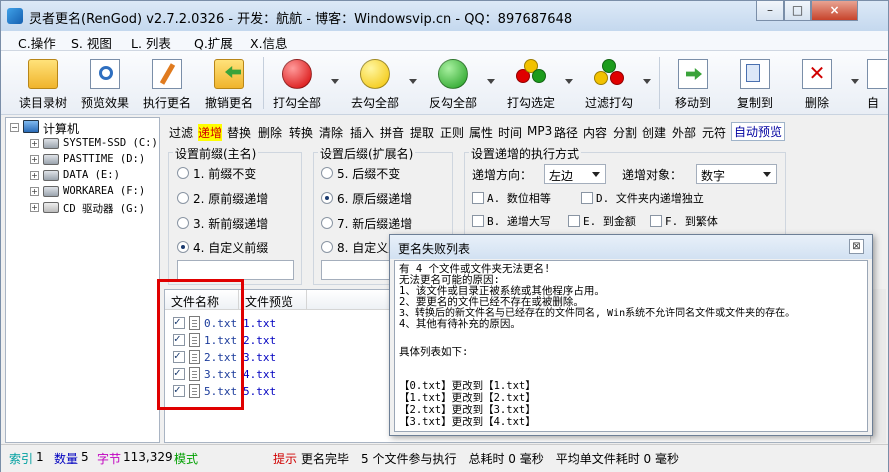  I want to click on prefix-option-3-radio, so click(183, 223).